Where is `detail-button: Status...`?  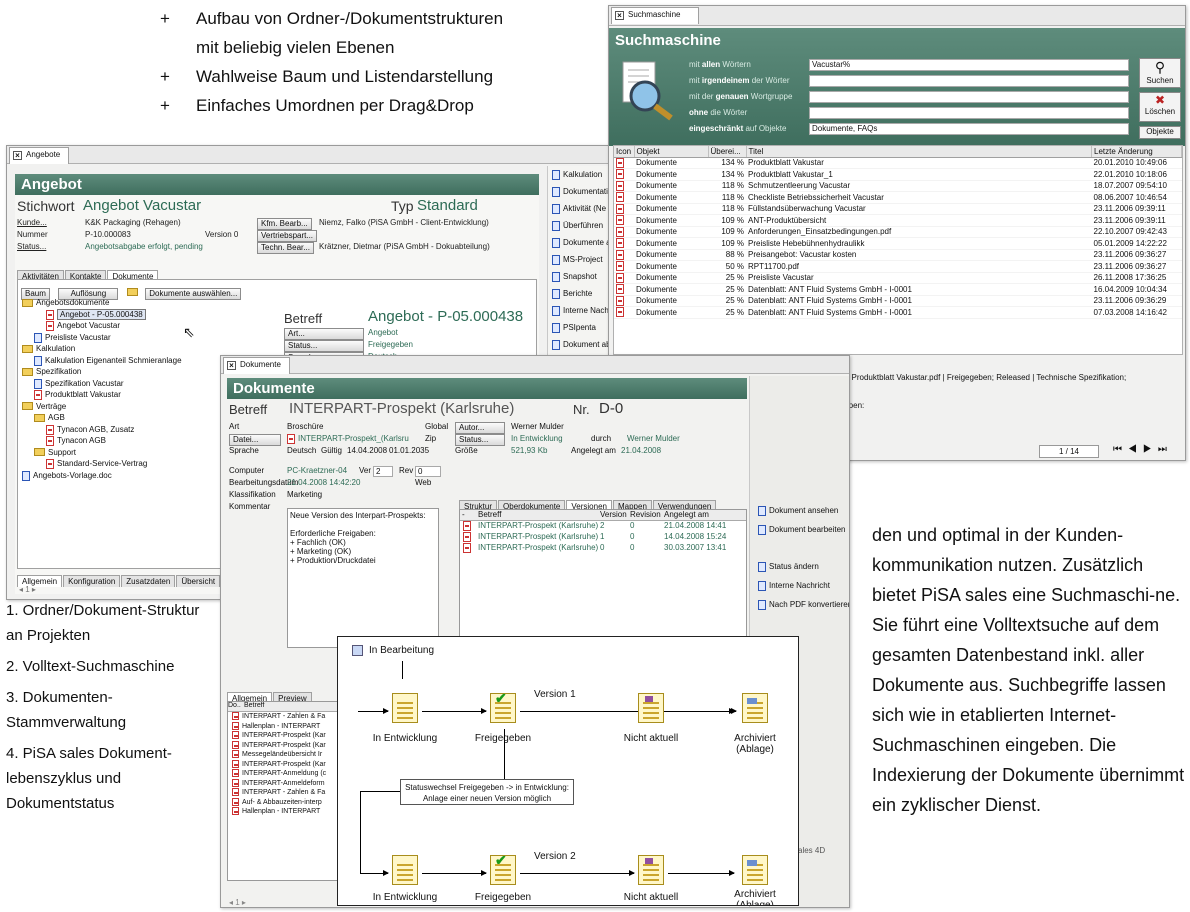 detail-button: Status... is located at coordinates (324, 346).